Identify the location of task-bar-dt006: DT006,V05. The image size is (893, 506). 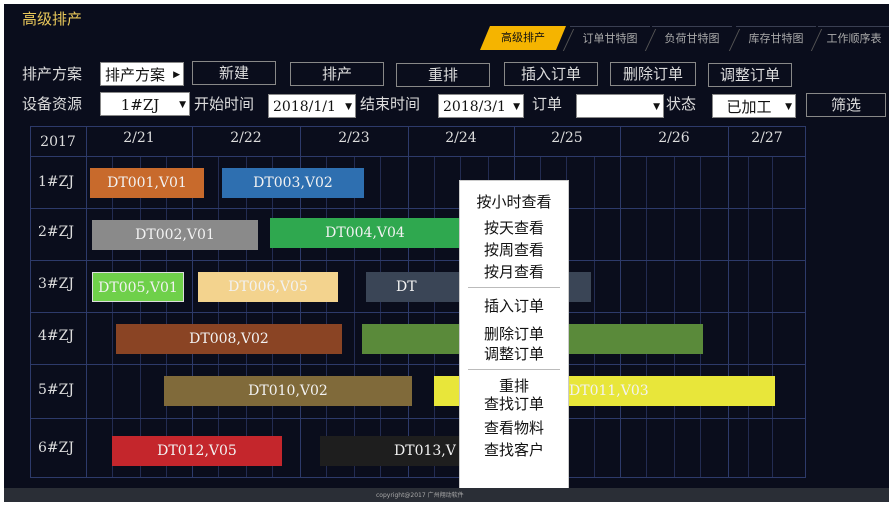
(268, 287).